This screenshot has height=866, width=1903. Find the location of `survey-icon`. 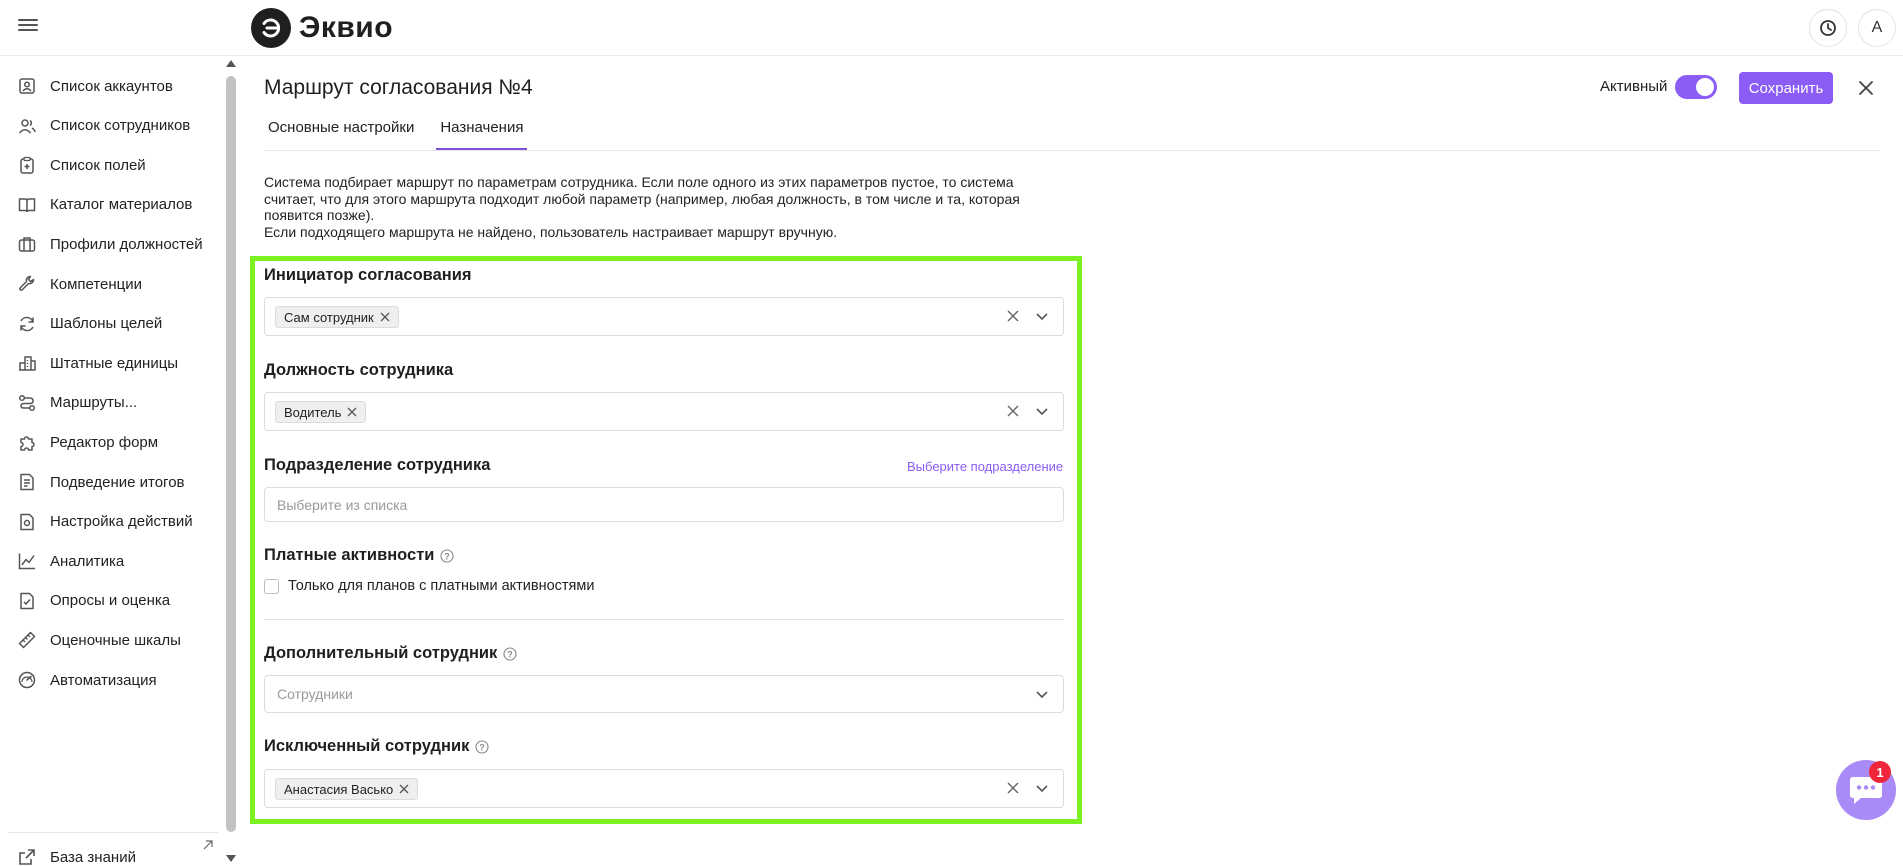

survey-icon is located at coordinates (27, 601).